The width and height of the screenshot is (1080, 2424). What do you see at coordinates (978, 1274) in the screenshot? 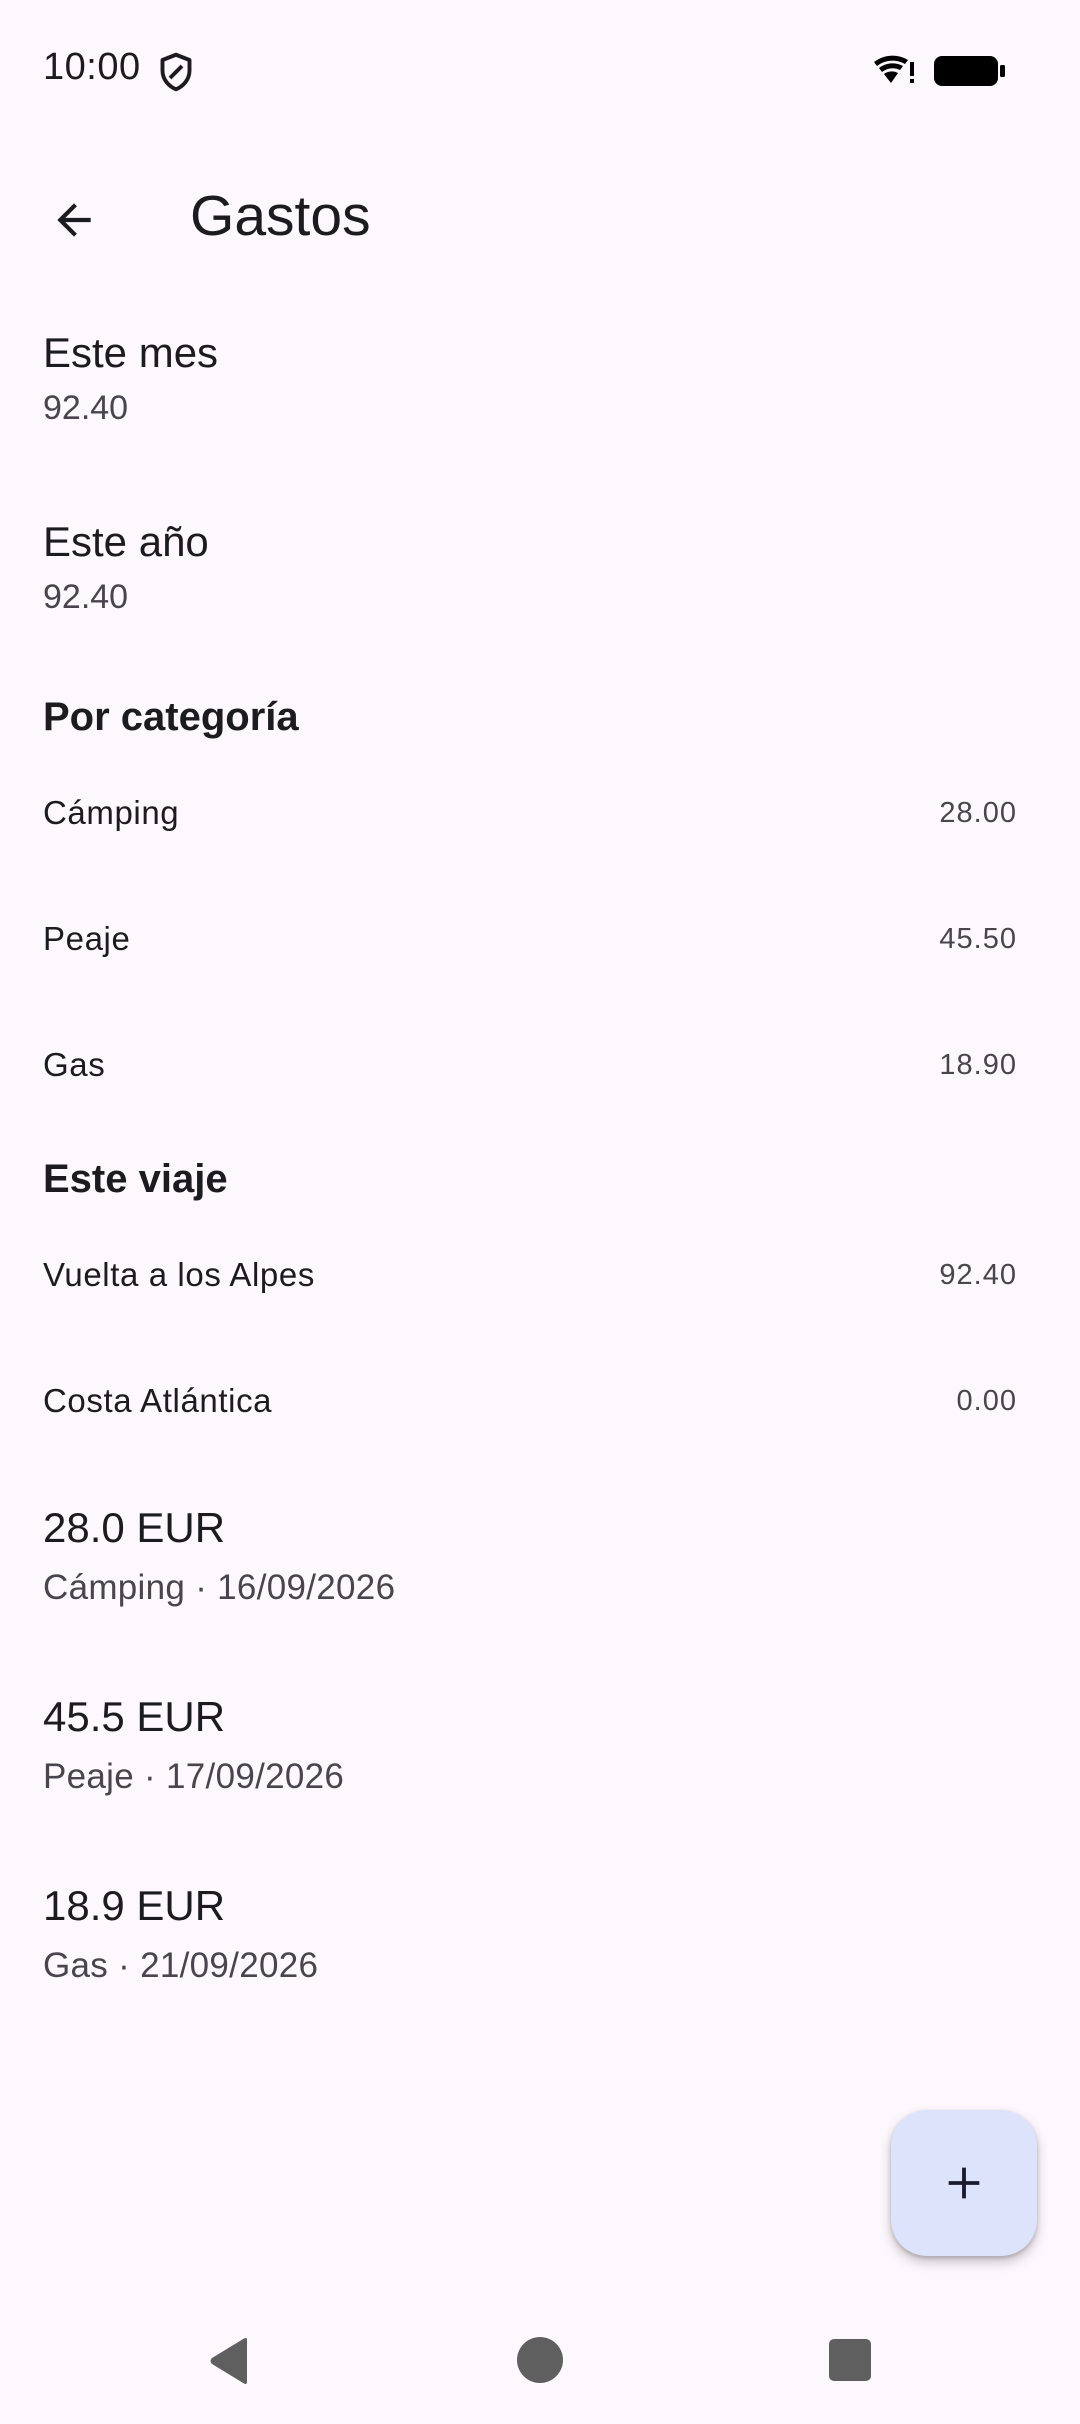
I see `trip-value: 92.40` at bounding box center [978, 1274].